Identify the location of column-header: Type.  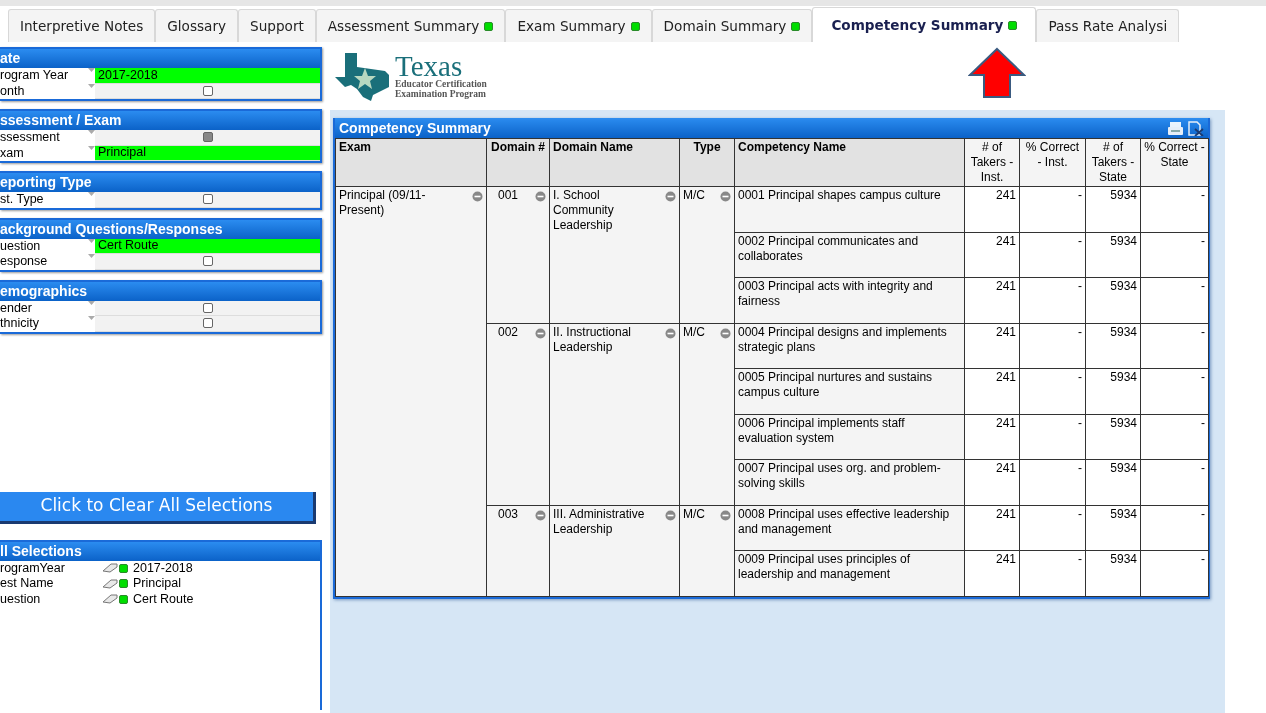
(707, 162).